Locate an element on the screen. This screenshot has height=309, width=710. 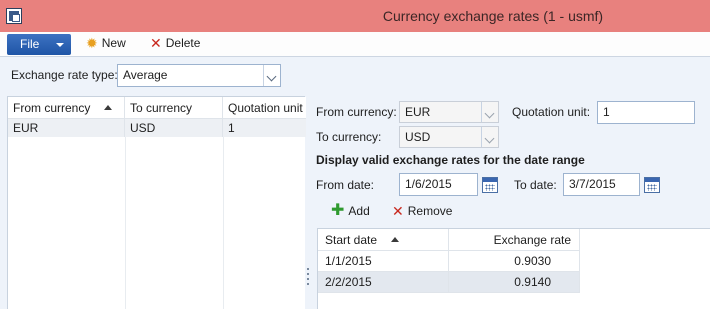
table-row: 1/1/2015 0.9030 is located at coordinates (514, 261).